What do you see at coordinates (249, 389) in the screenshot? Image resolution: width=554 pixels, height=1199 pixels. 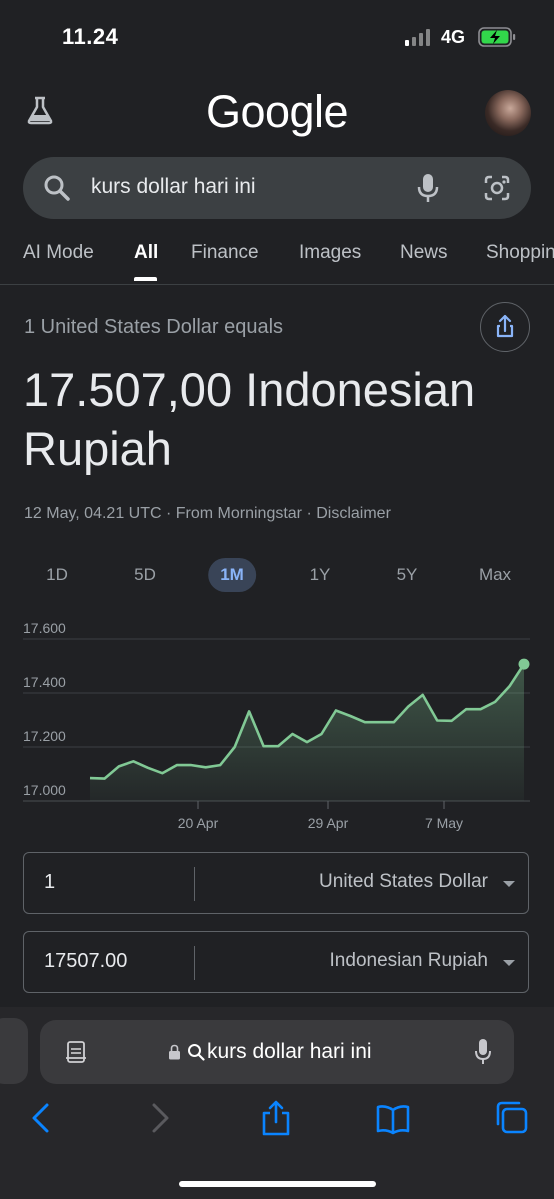 I see `conversion-result-line-1: 17.507,00 Indonesian` at bounding box center [249, 389].